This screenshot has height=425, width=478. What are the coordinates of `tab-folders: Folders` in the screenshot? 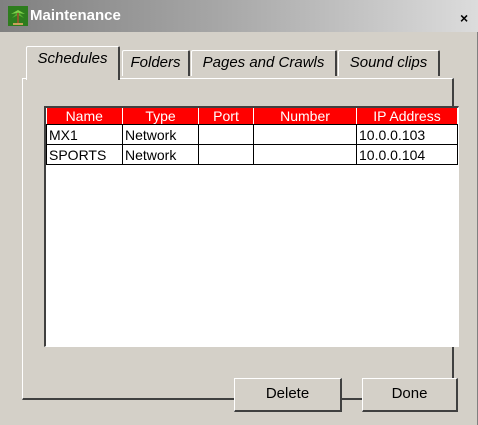 It's located at (156, 63).